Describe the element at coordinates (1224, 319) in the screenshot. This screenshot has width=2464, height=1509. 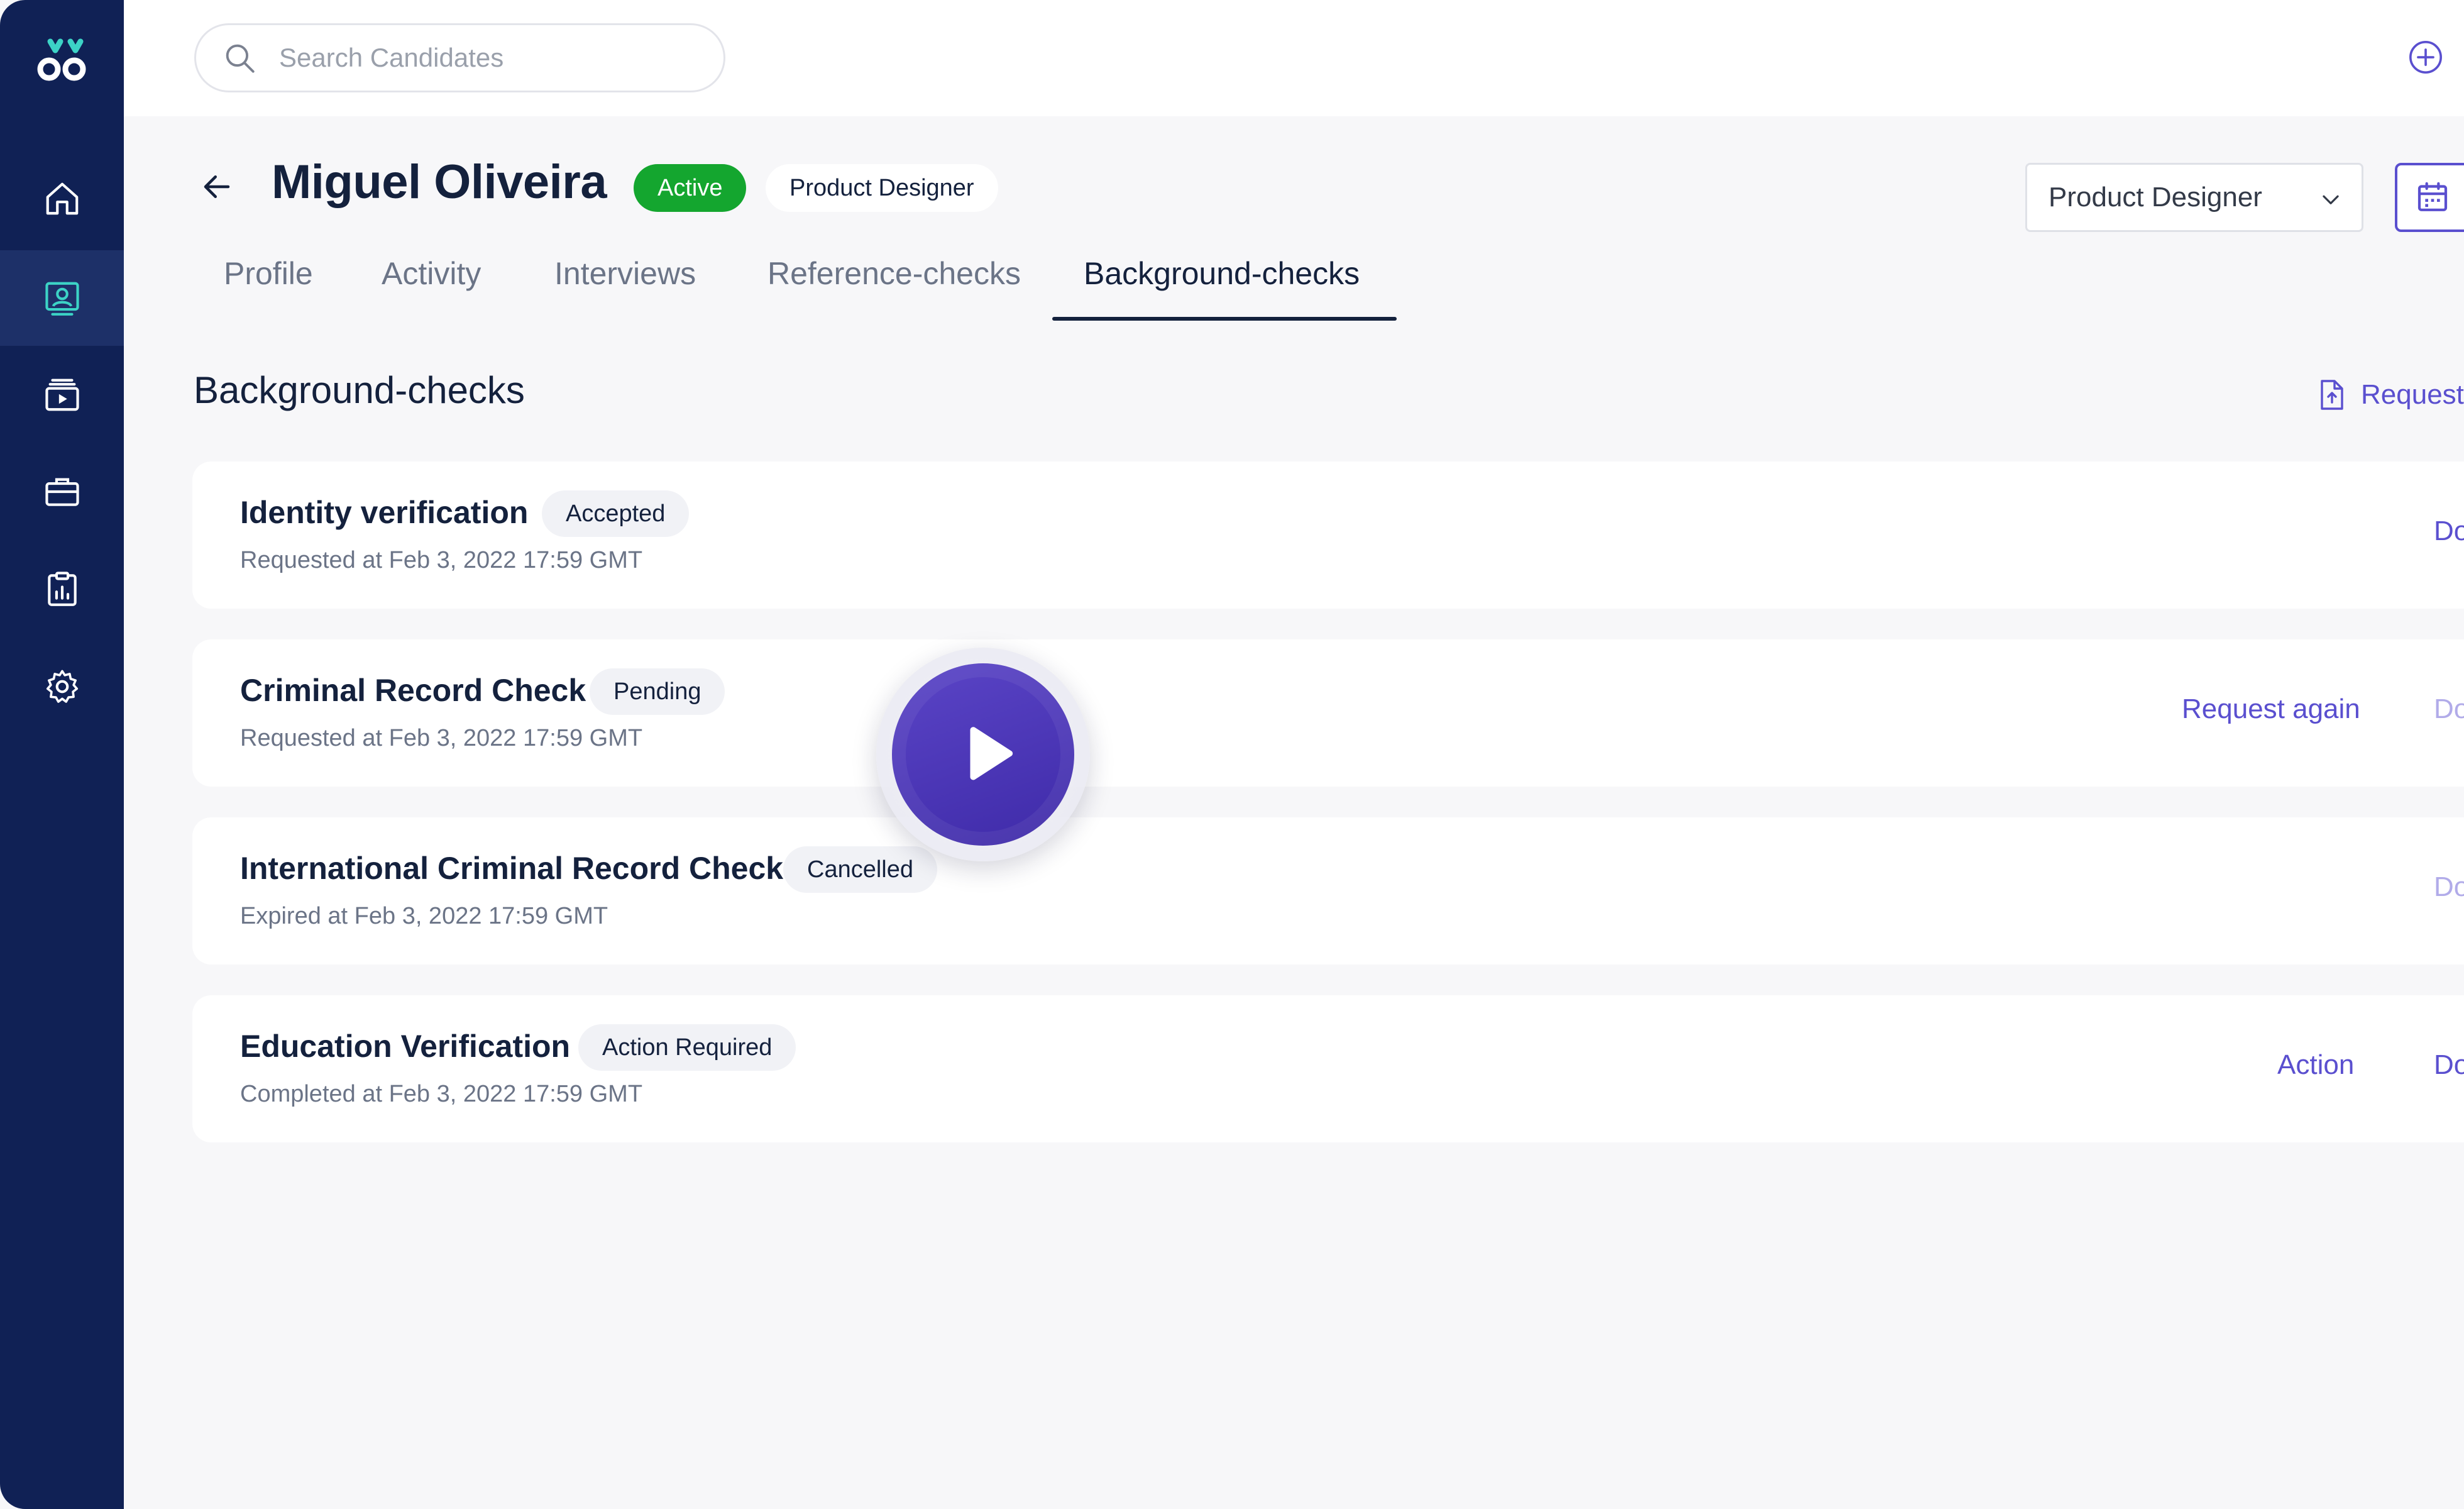
I see `active-tab-indicator` at that location.